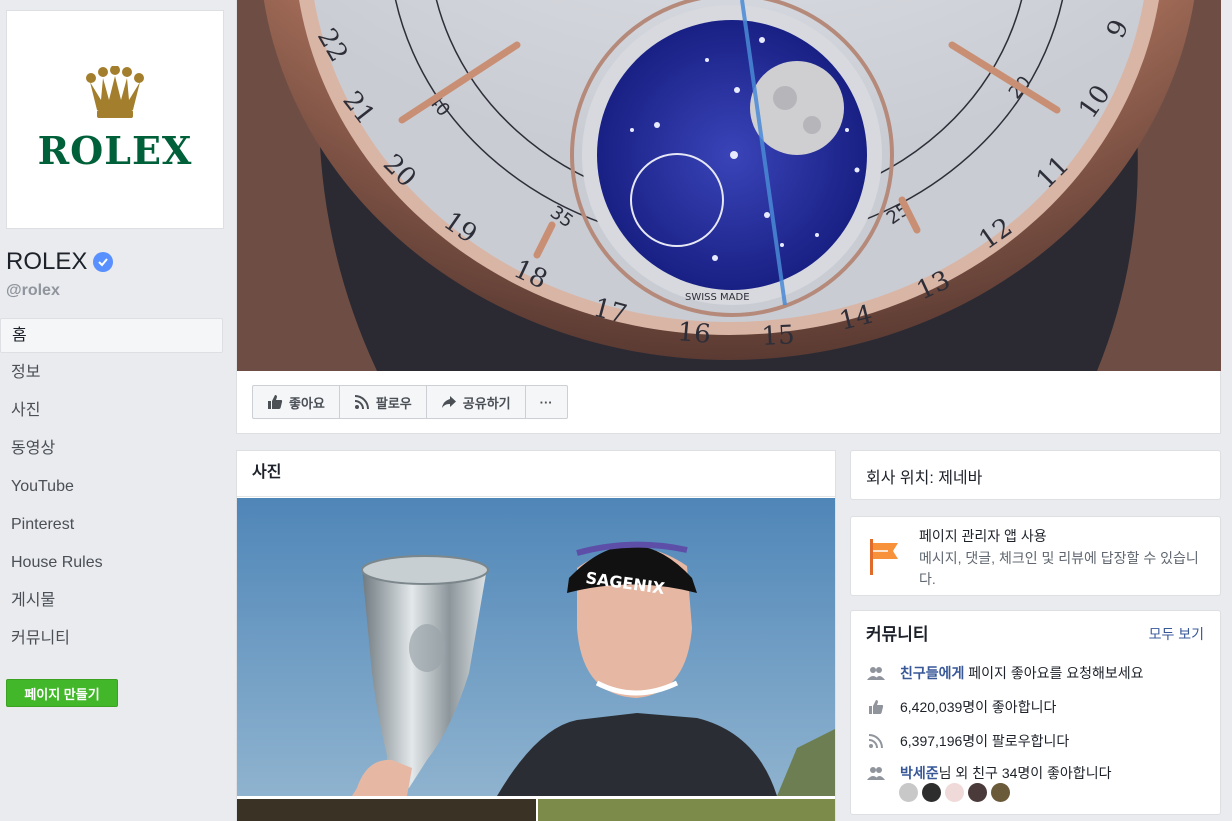 Image resolution: width=1232 pixels, height=821 pixels. I want to click on nav-item-photos: 사진, so click(111, 412).